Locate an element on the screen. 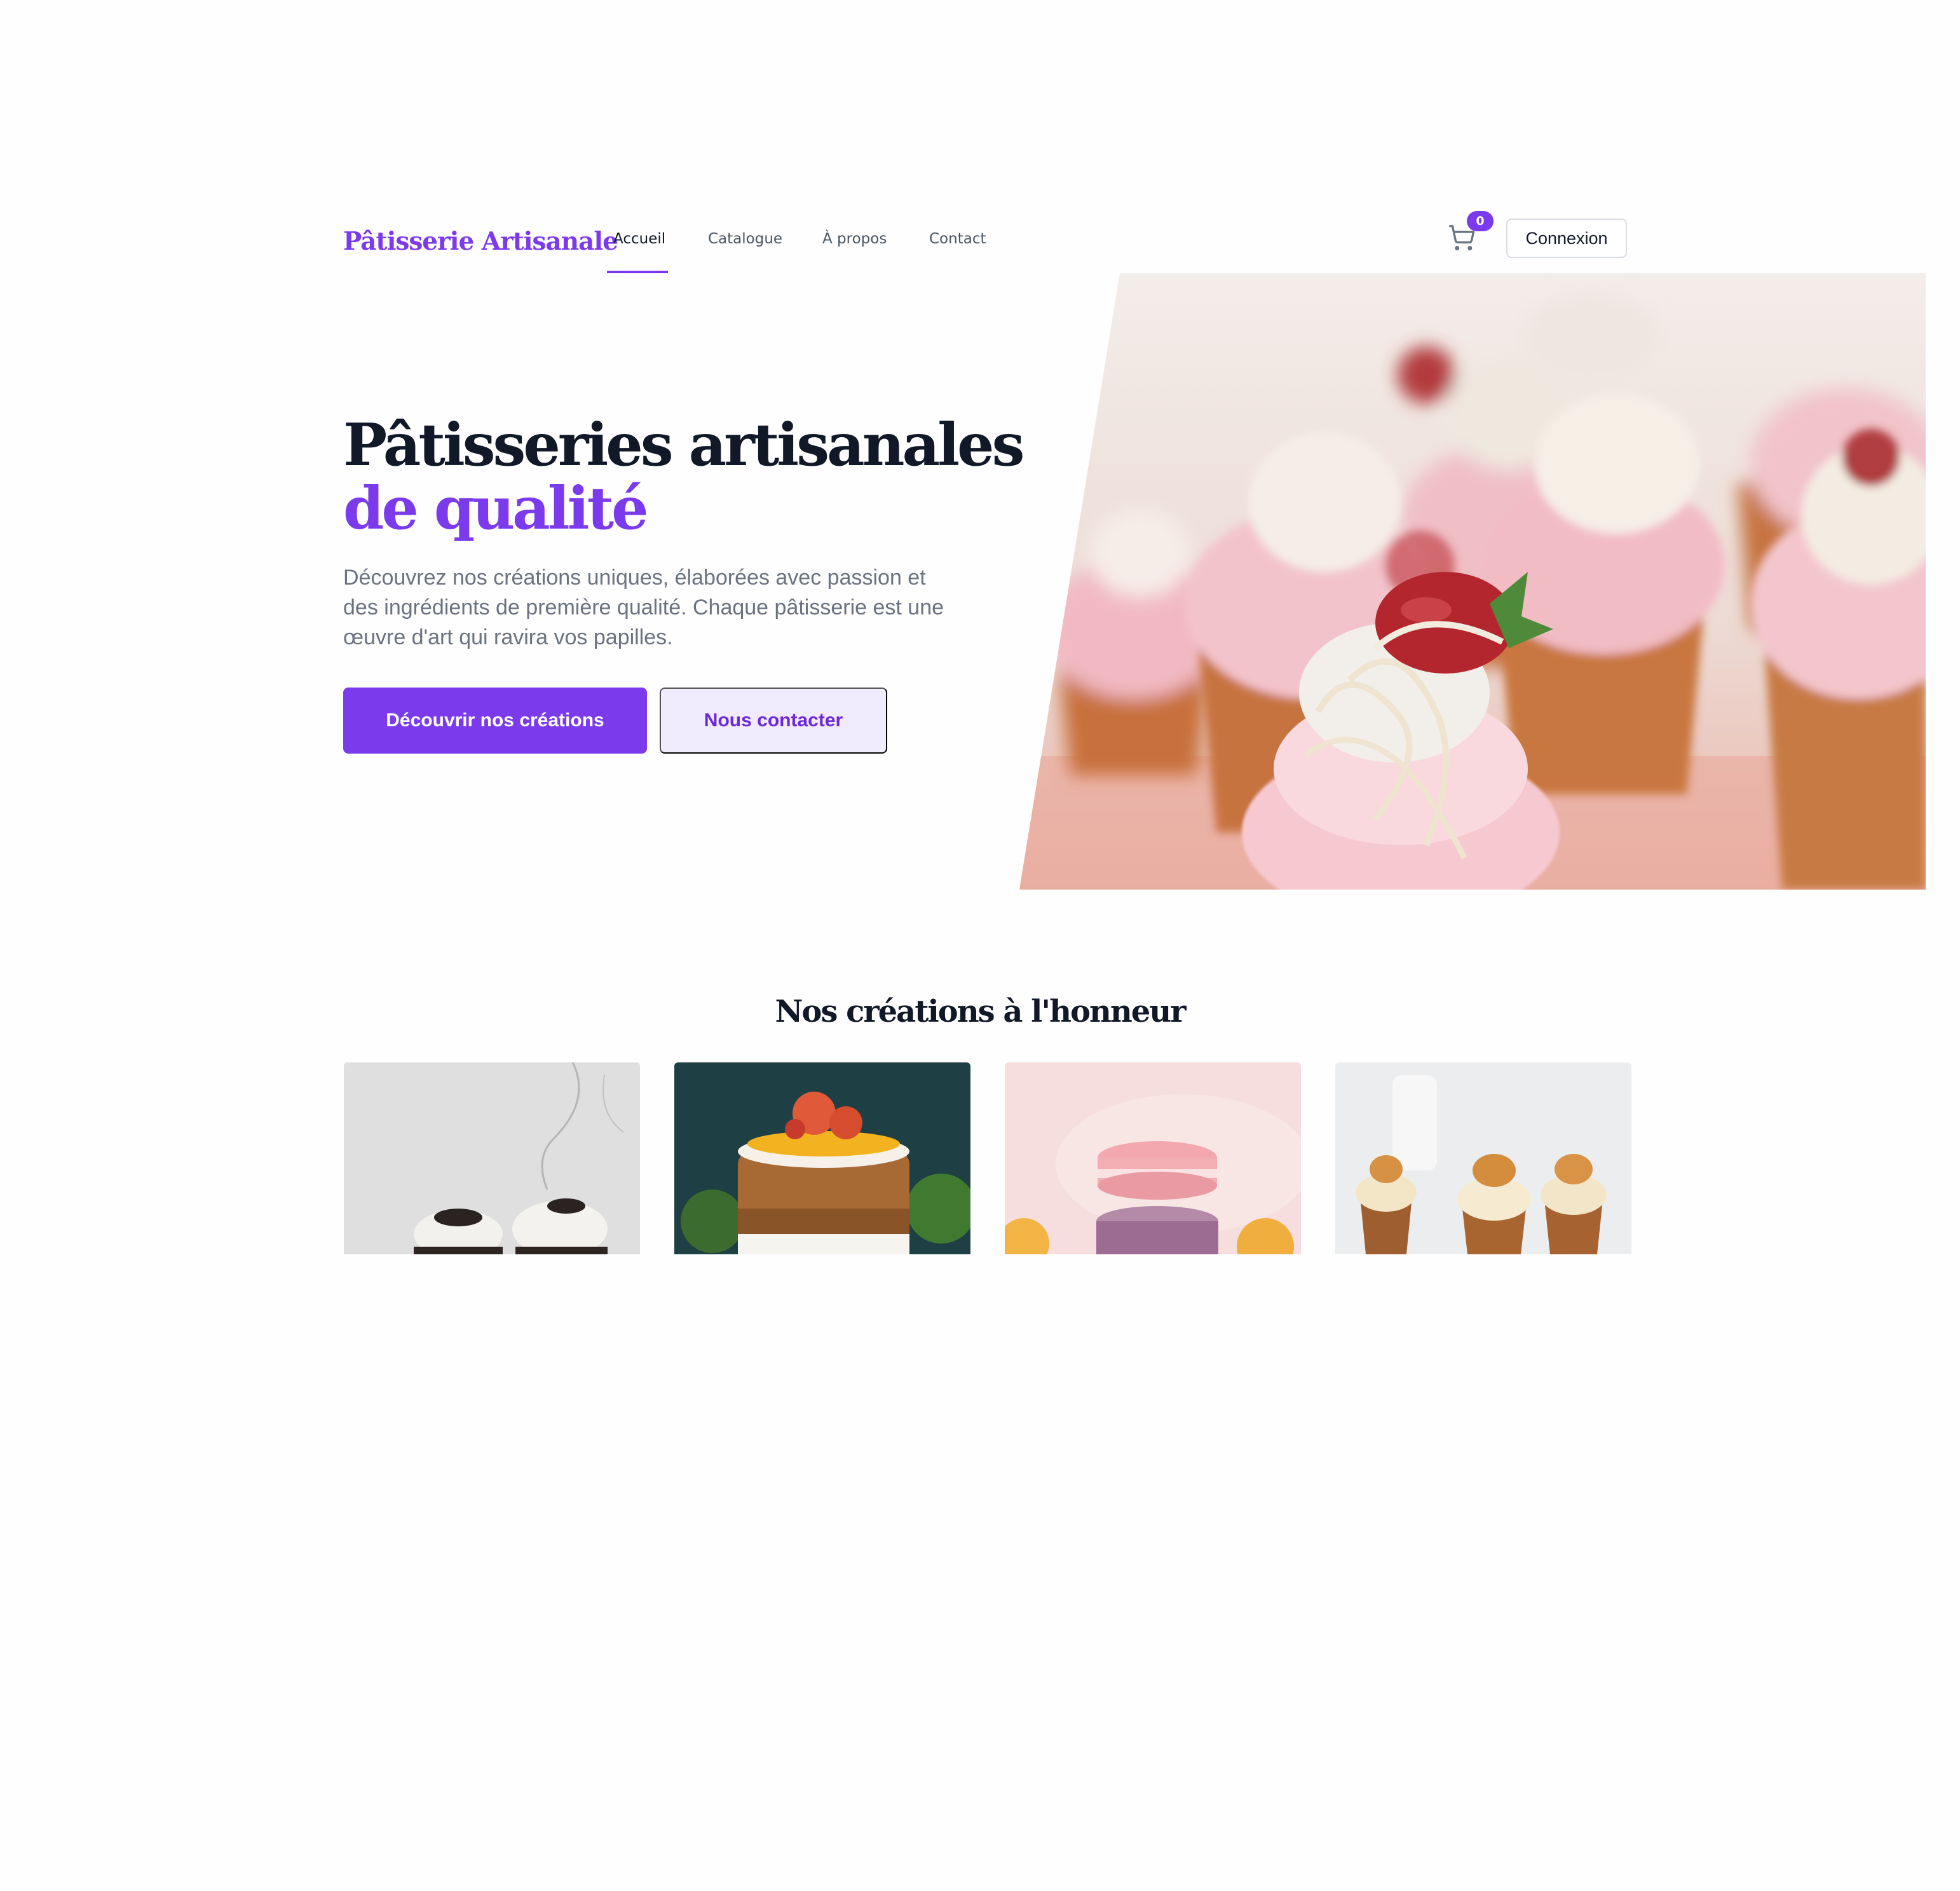 The image size is (1960, 1891). nav-link-accueil: Accueil is located at coordinates (639, 239).